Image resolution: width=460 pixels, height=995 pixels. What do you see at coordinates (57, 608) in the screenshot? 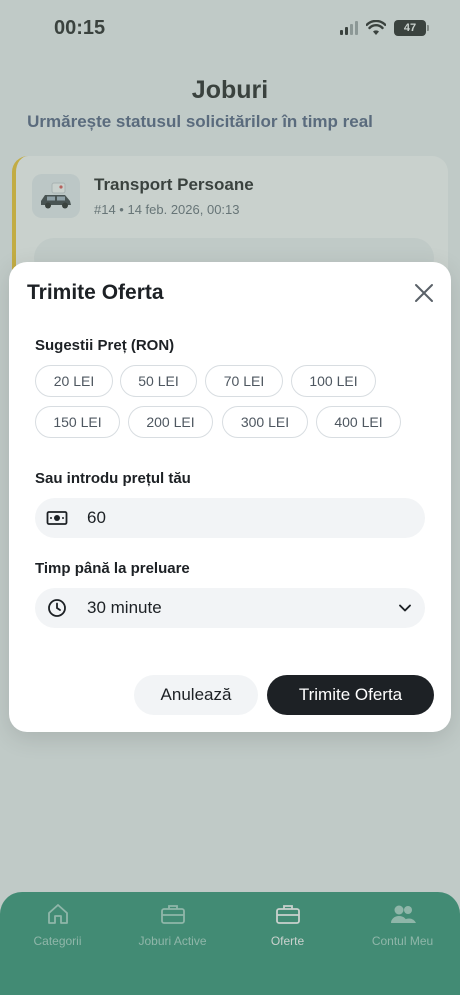
I see `clock-icon` at bounding box center [57, 608].